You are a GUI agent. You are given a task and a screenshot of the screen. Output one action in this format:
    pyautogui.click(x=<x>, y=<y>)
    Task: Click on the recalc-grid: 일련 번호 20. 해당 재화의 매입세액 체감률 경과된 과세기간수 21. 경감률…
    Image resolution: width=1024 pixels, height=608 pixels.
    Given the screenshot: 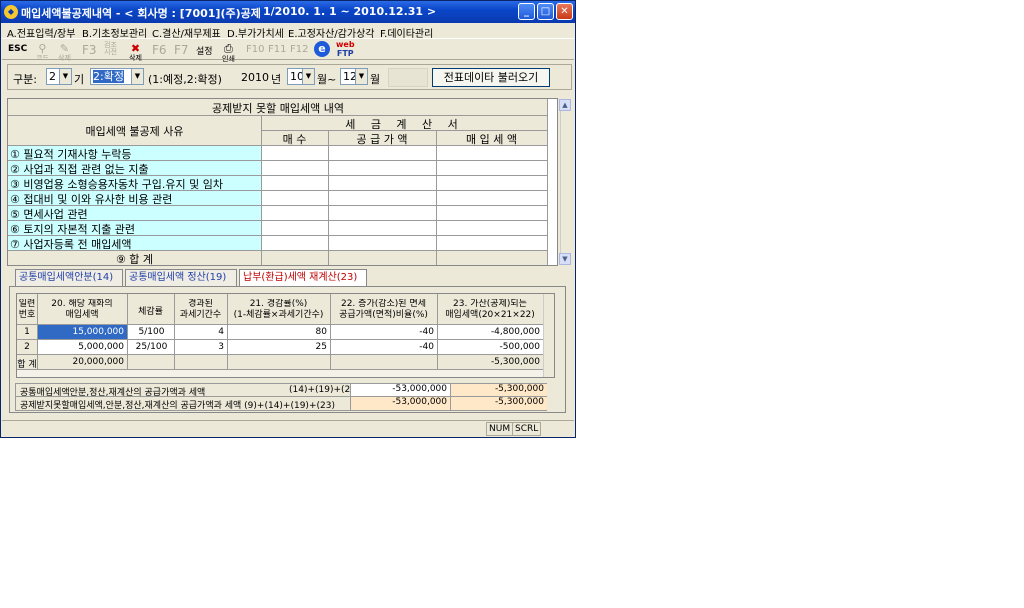 What is the action you would take?
    pyautogui.click(x=285, y=335)
    